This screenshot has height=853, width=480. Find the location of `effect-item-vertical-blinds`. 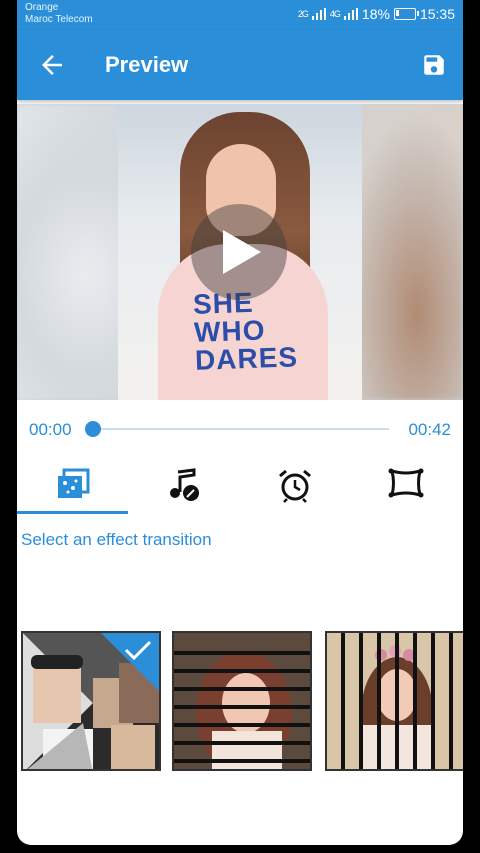

effect-item-vertical-blinds is located at coordinates (394, 701).